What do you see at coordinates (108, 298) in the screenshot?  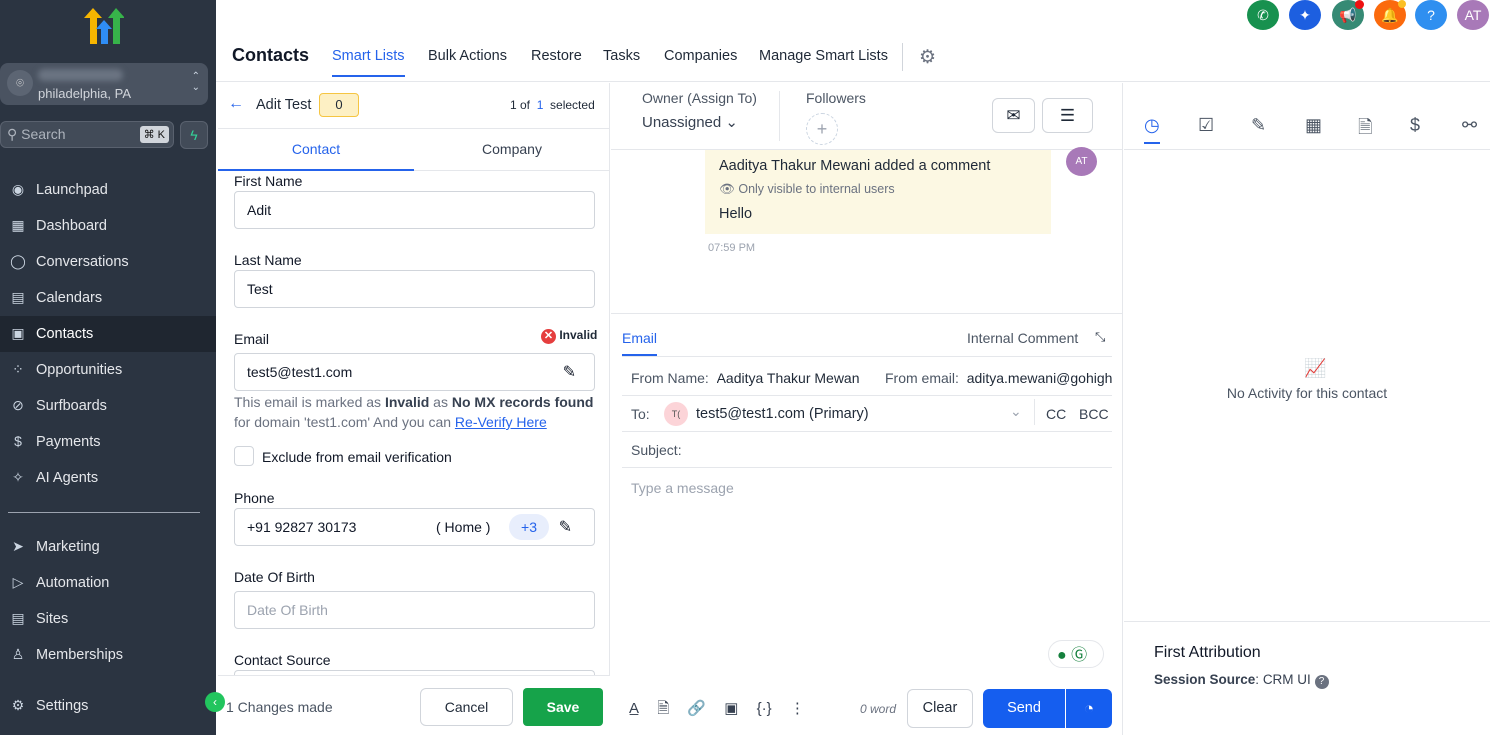 I see `sidebar-item-calendars: ▤ Calendars` at bounding box center [108, 298].